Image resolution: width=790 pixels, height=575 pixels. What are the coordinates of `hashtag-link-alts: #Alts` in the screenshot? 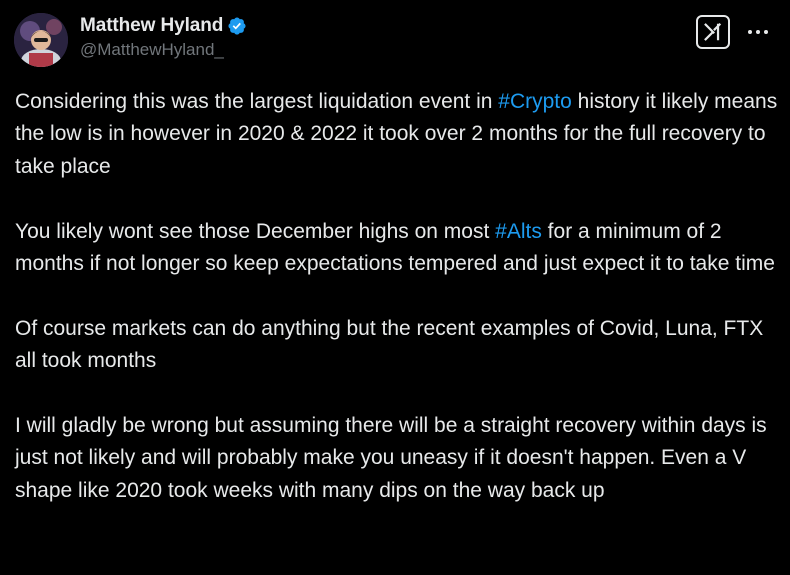 It's located at (518, 231).